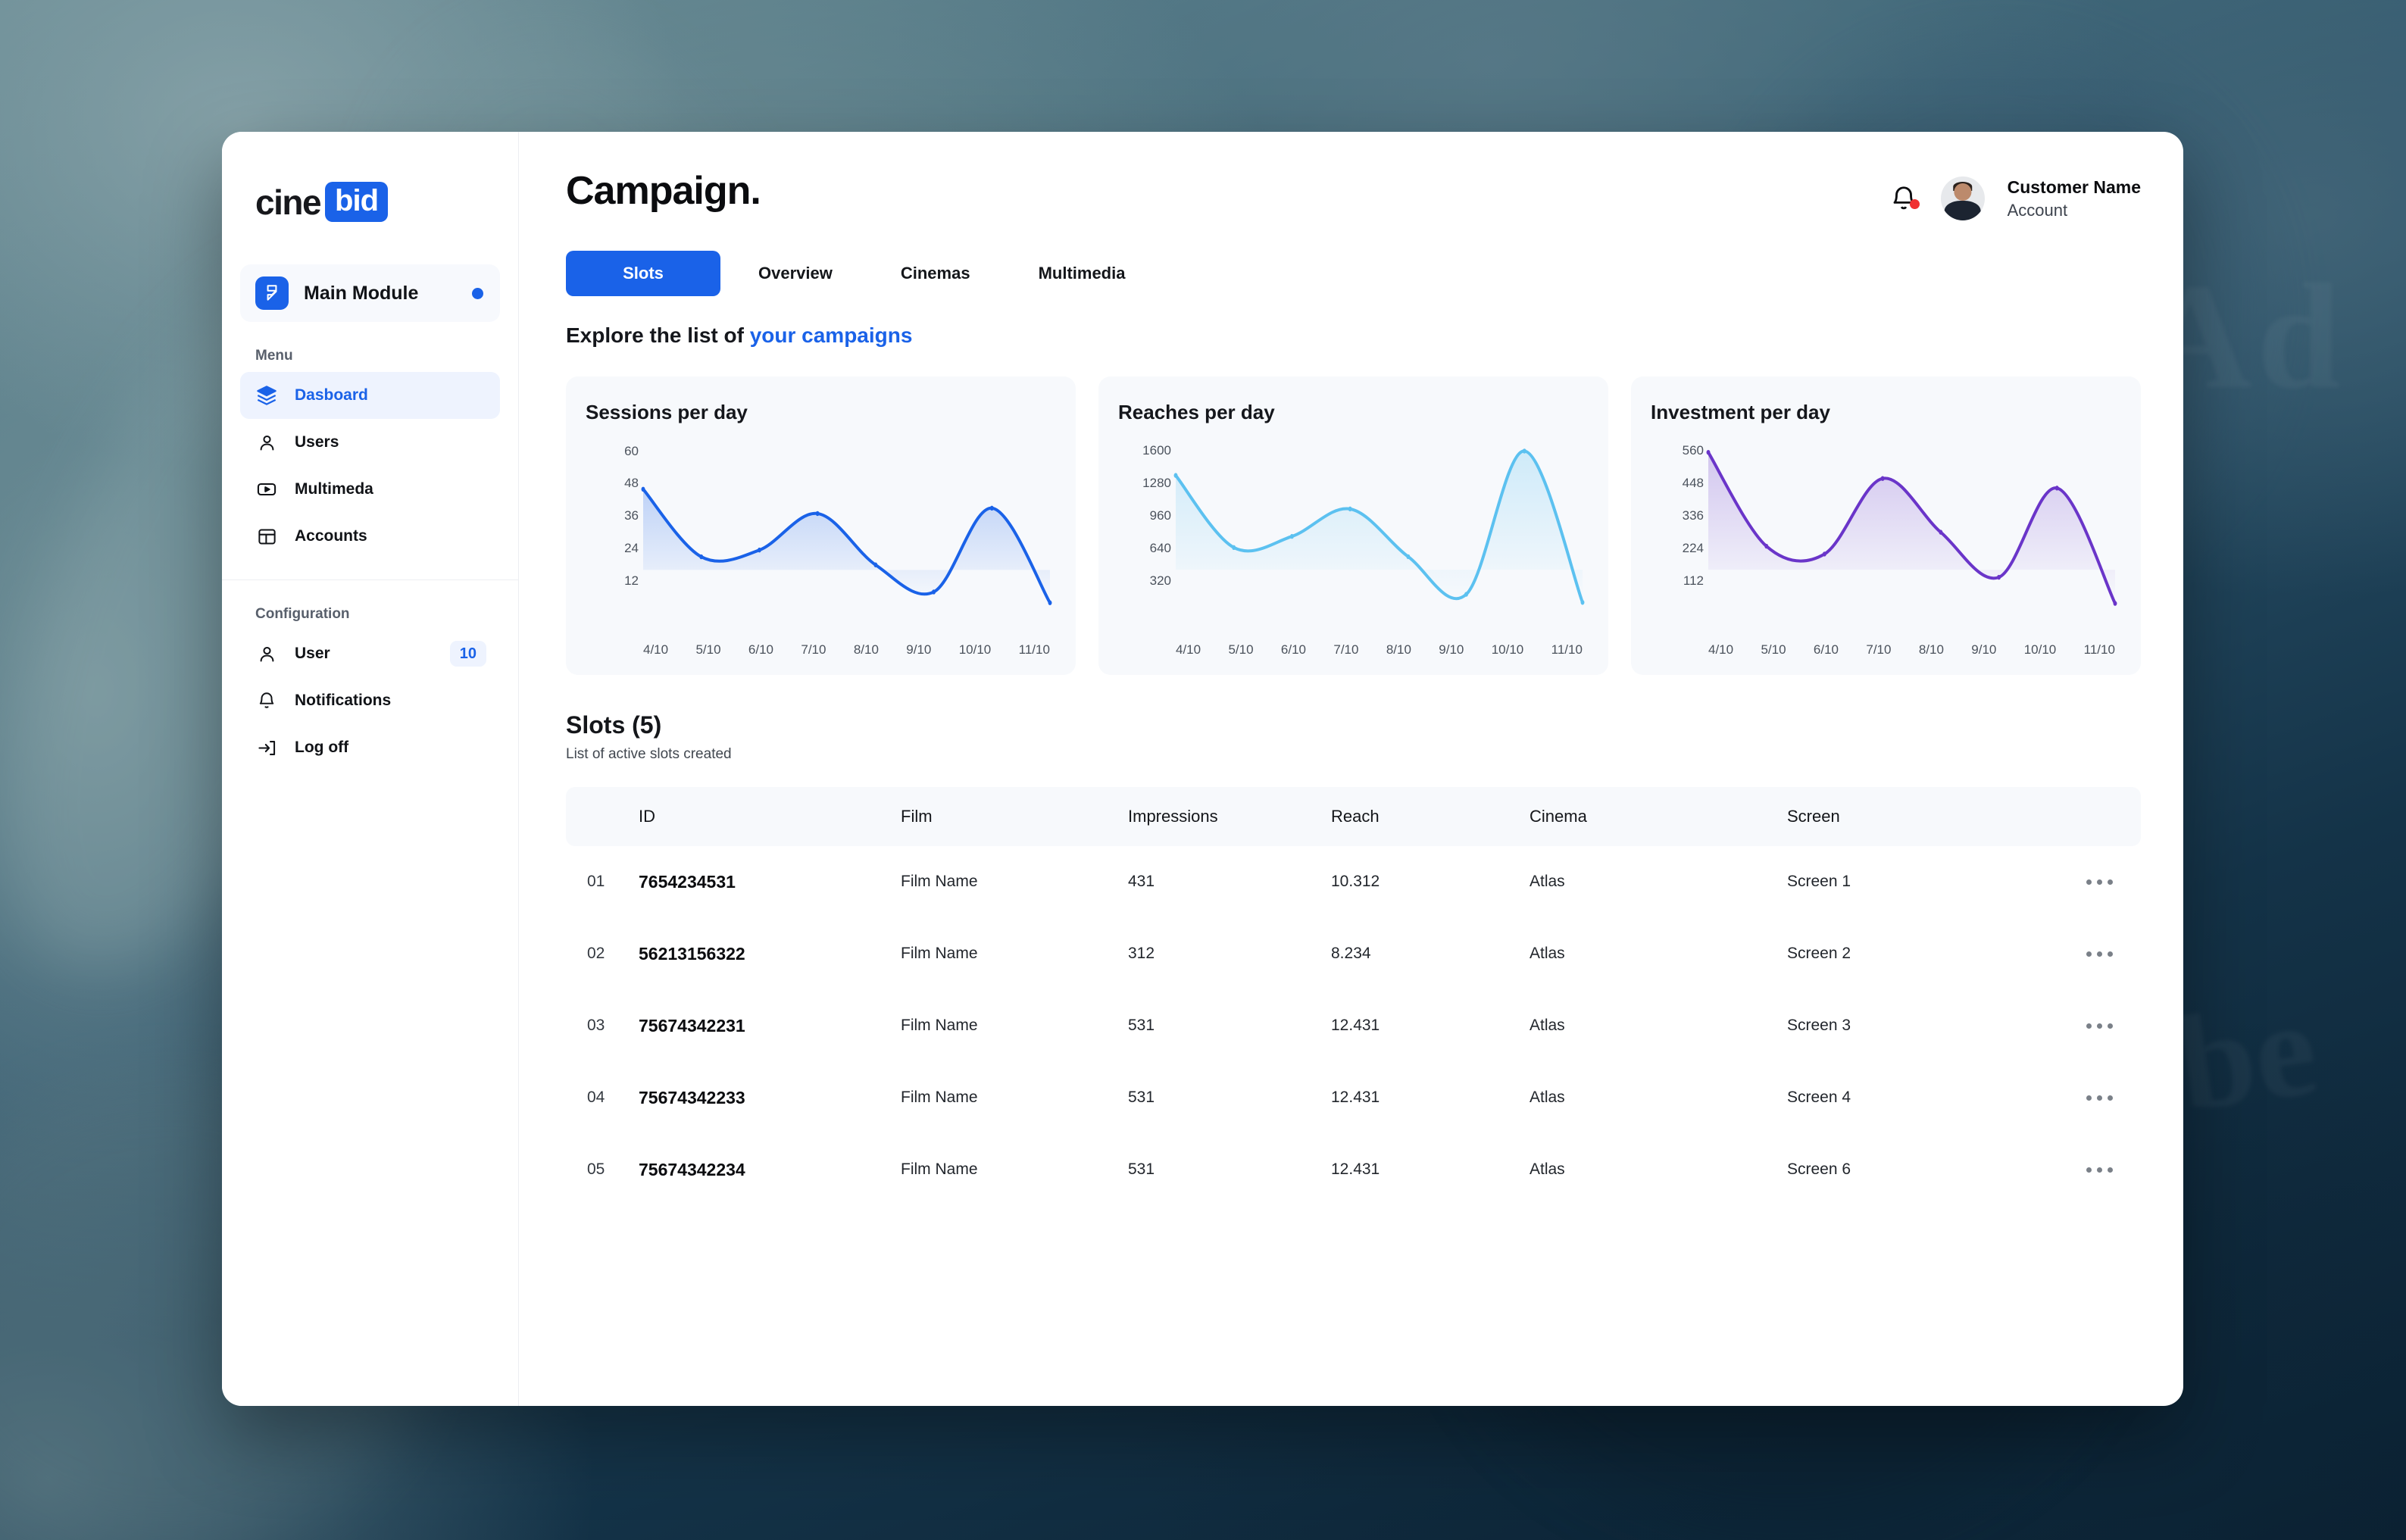 Image resolution: width=2406 pixels, height=1540 pixels. Describe the element at coordinates (1142, 882) in the screenshot. I see `row-impressions: 431` at that location.